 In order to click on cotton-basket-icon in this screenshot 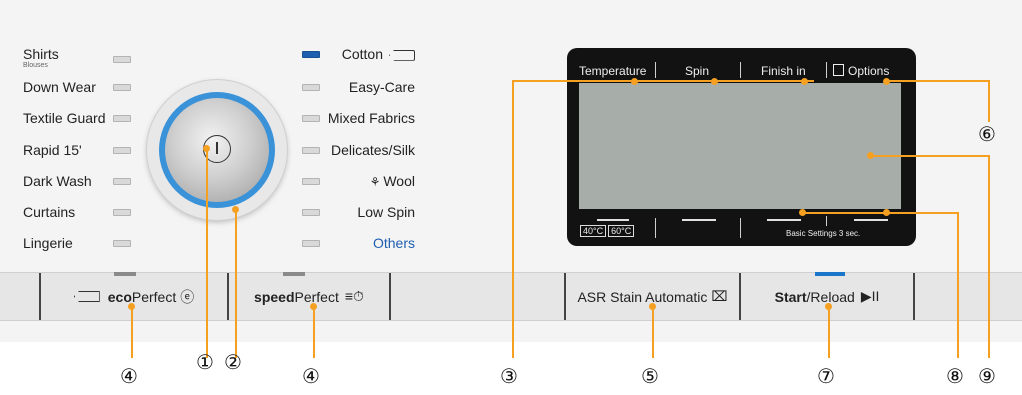, I will do `click(402, 55)`.